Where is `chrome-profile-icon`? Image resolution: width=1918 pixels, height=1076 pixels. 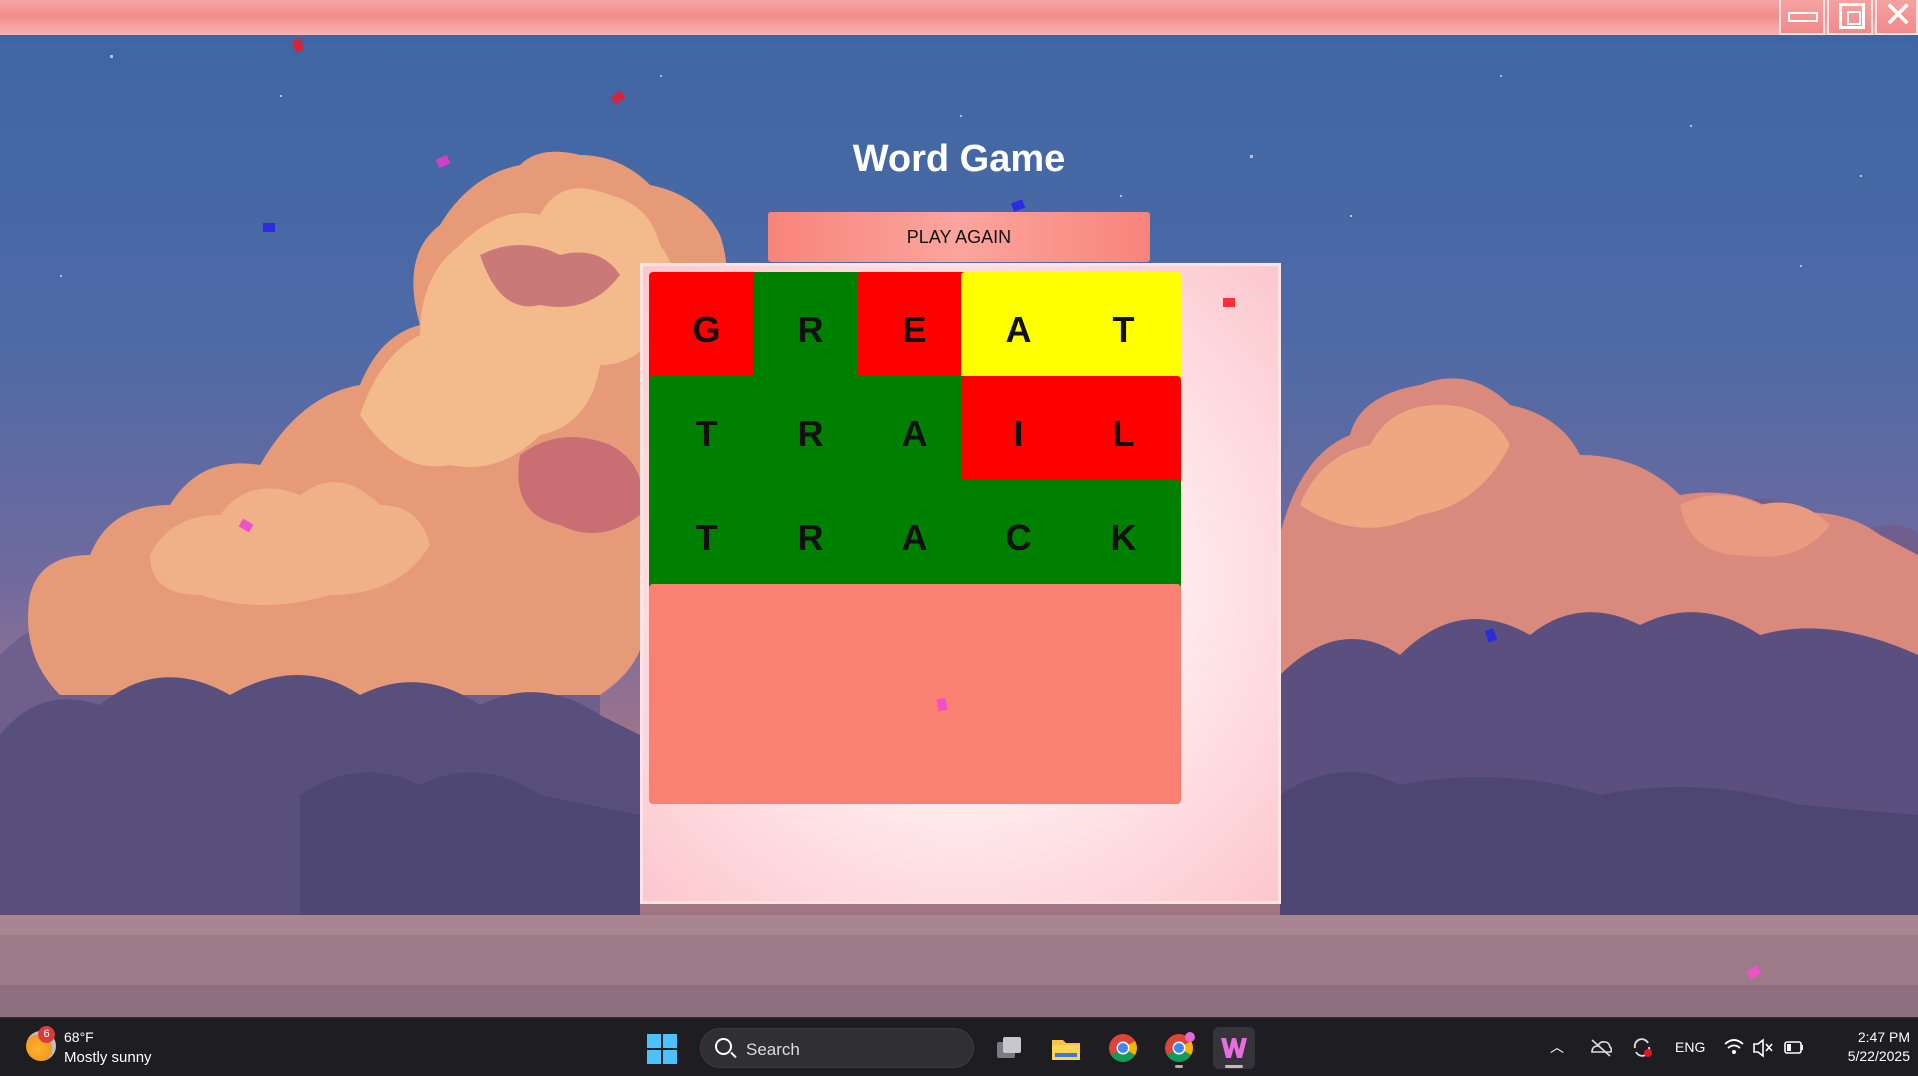
chrome-profile-icon is located at coordinates (1180, 1047).